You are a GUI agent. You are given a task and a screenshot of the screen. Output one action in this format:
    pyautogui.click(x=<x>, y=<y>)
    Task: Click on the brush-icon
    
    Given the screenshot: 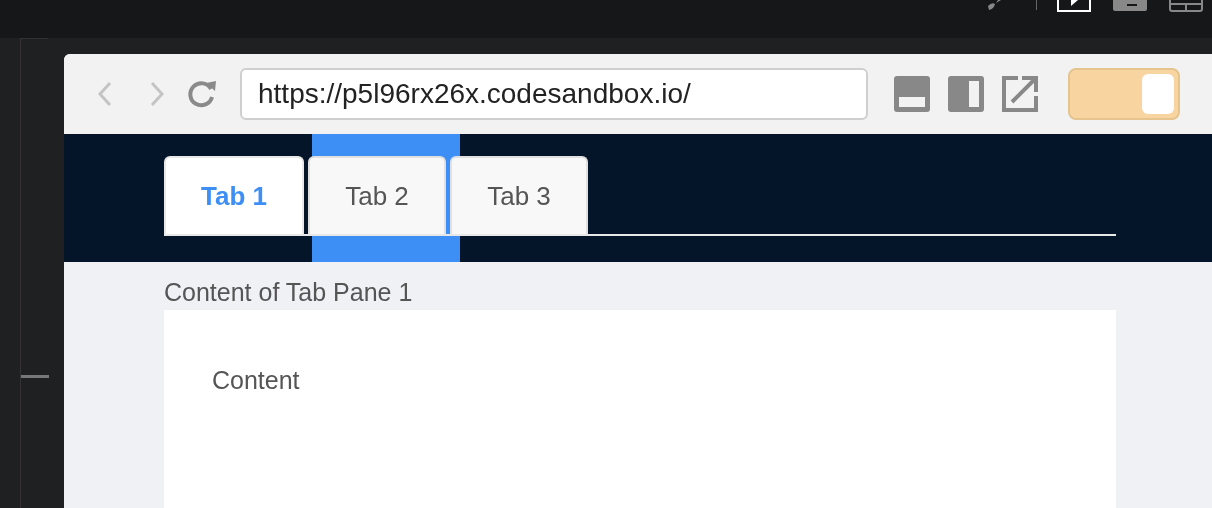 What is the action you would take?
    pyautogui.click(x=994, y=5)
    